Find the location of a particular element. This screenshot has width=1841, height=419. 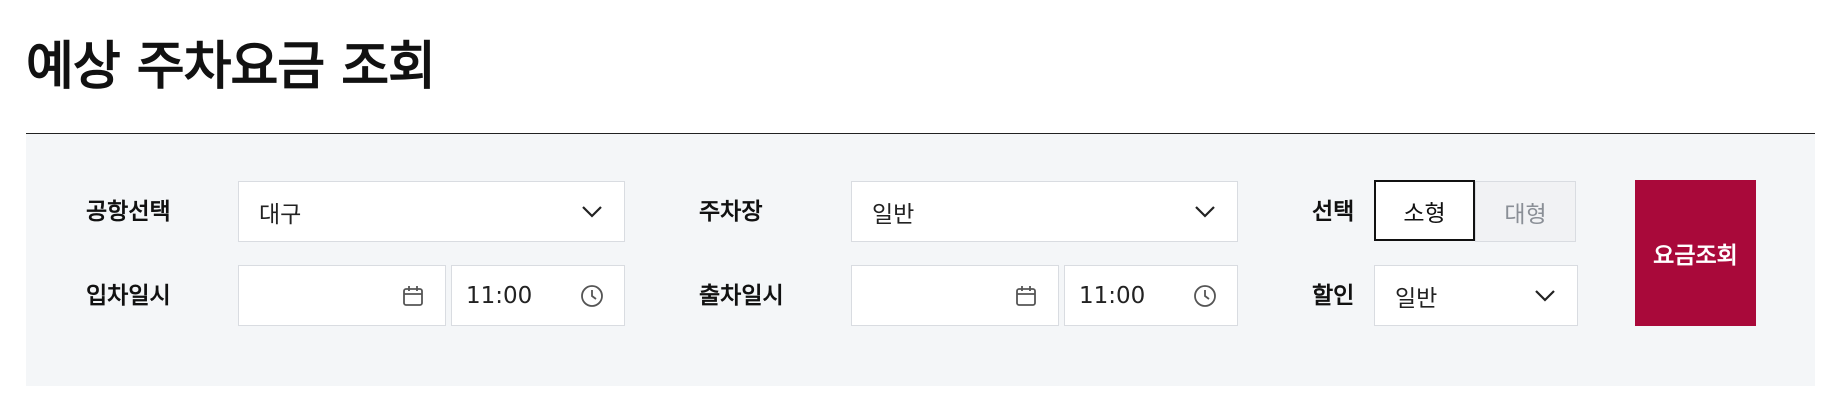

entry-time-input: 11:00 is located at coordinates (538, 295).